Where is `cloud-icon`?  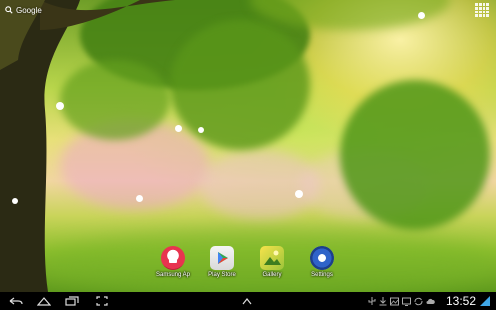
cloud-icon is located at coordinates (430, 301).